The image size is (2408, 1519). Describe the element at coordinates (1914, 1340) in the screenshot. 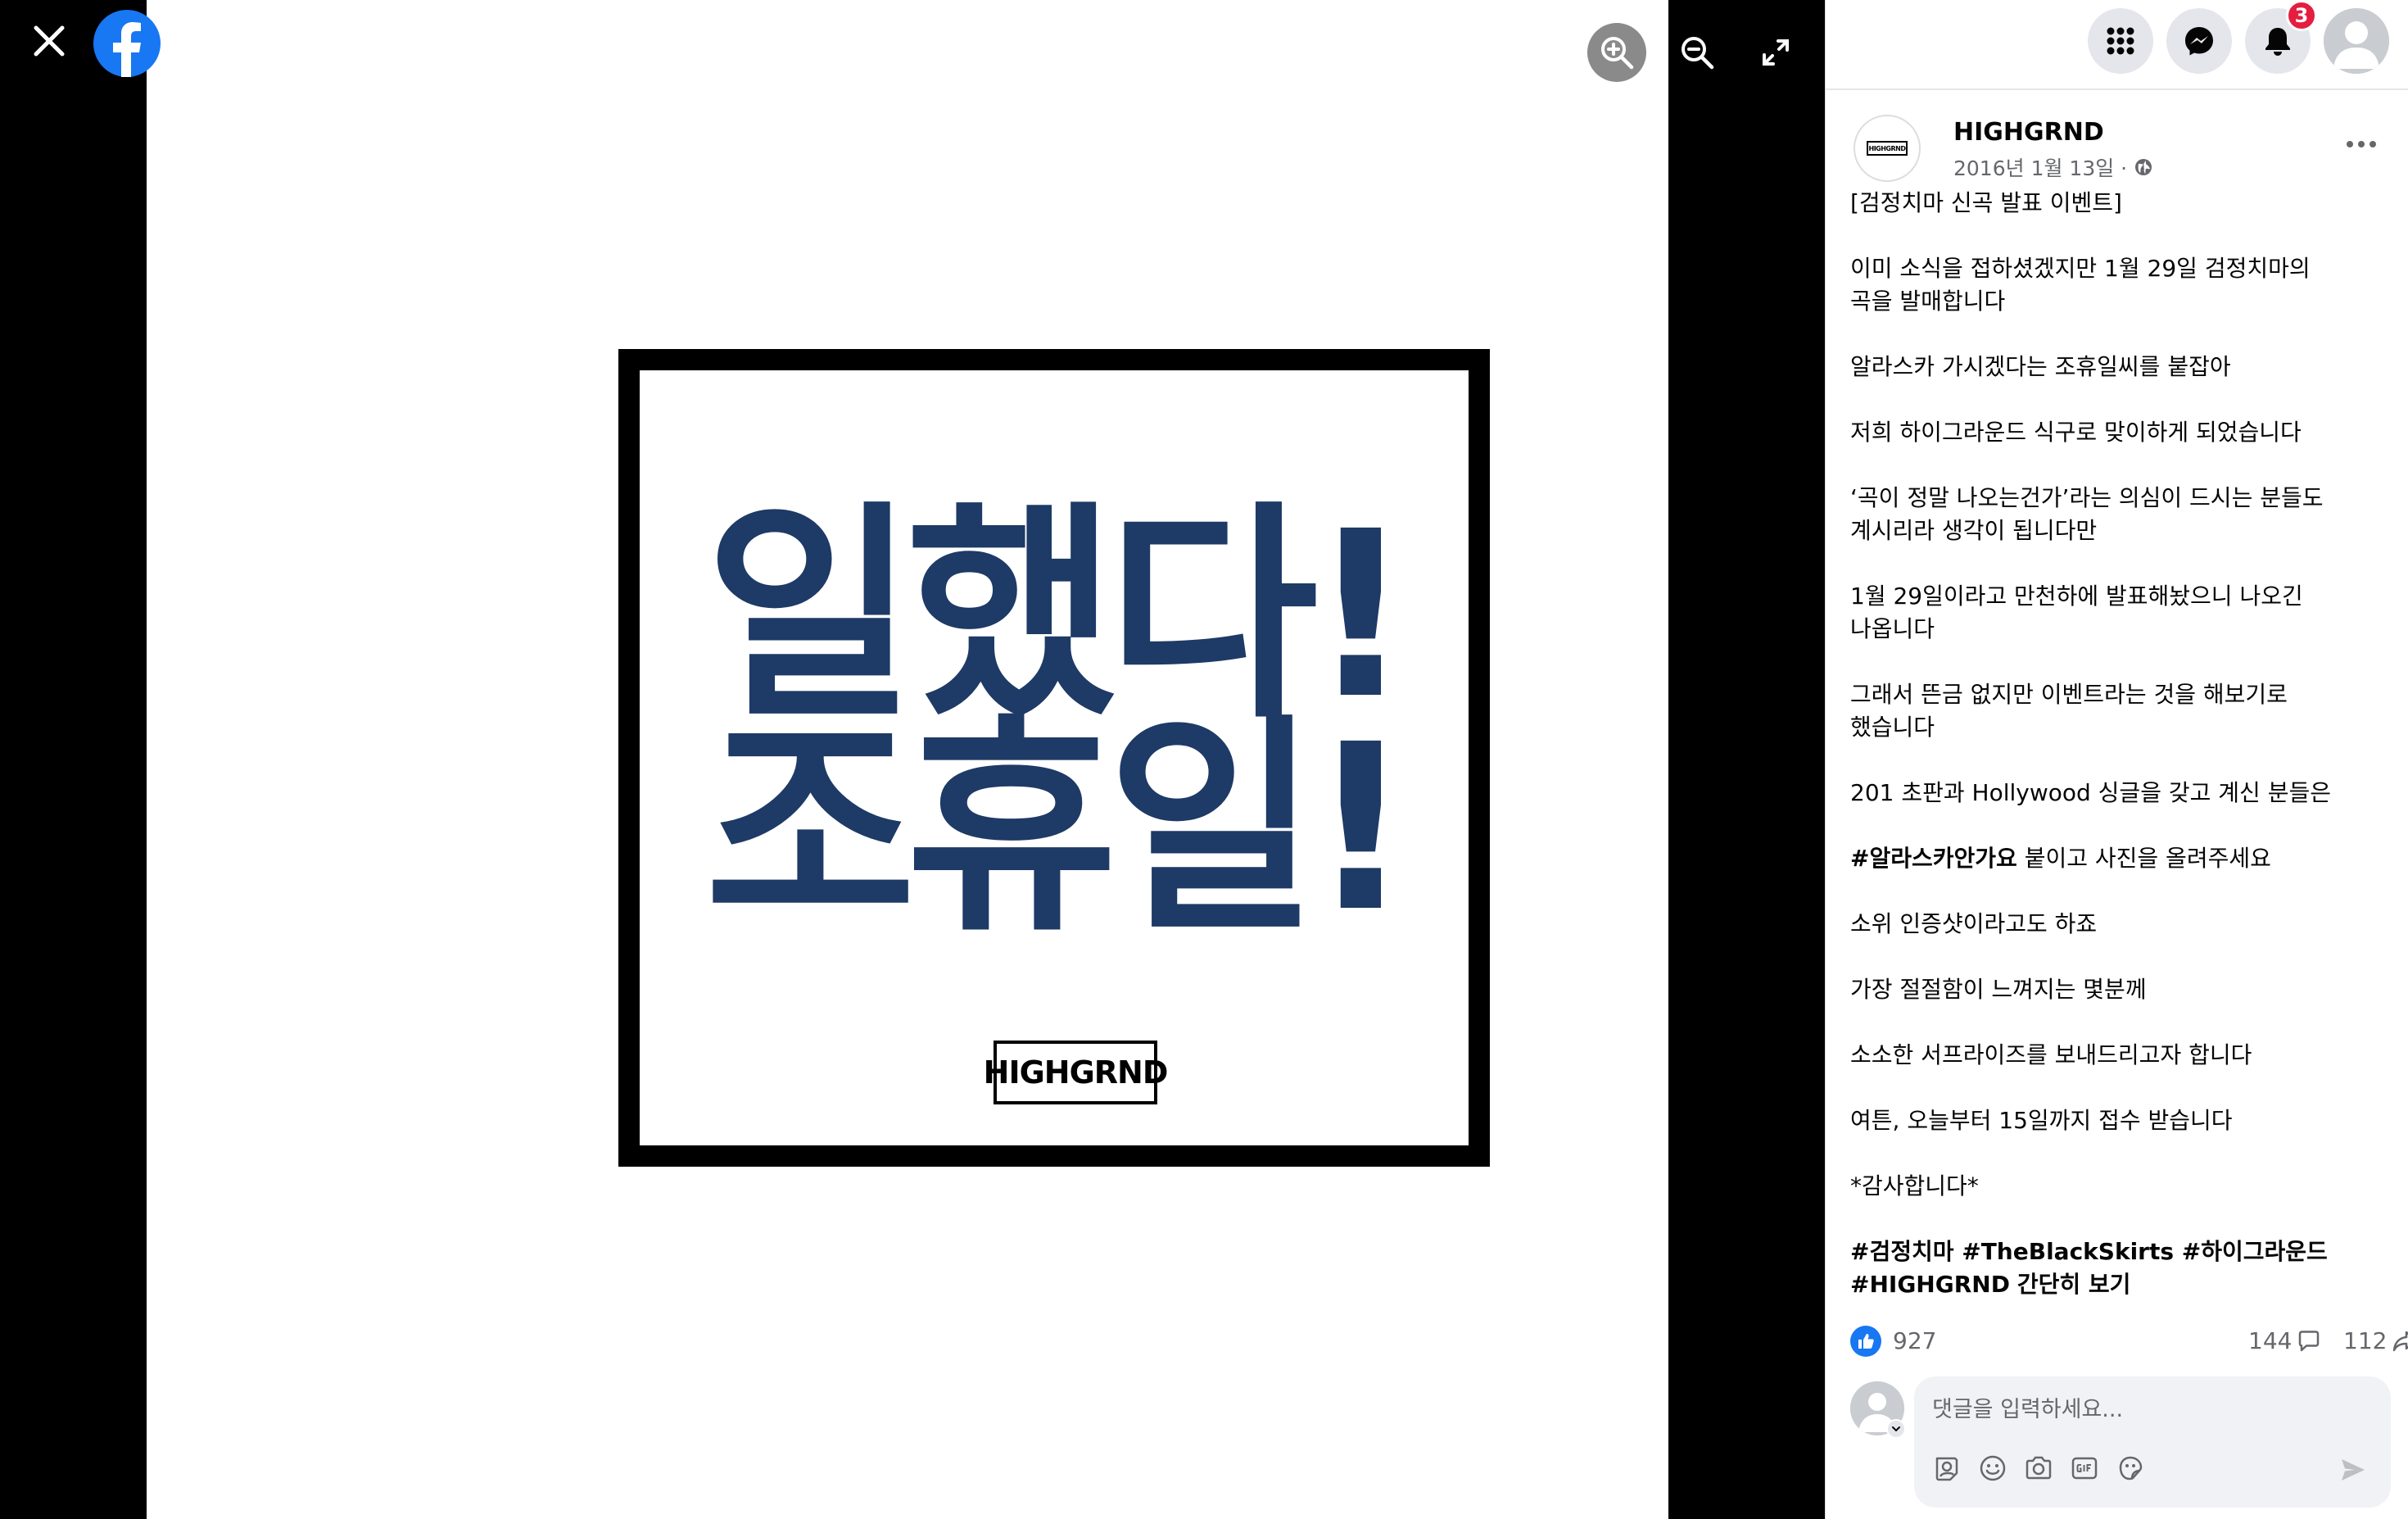

I see `like-count: 927` at that location.